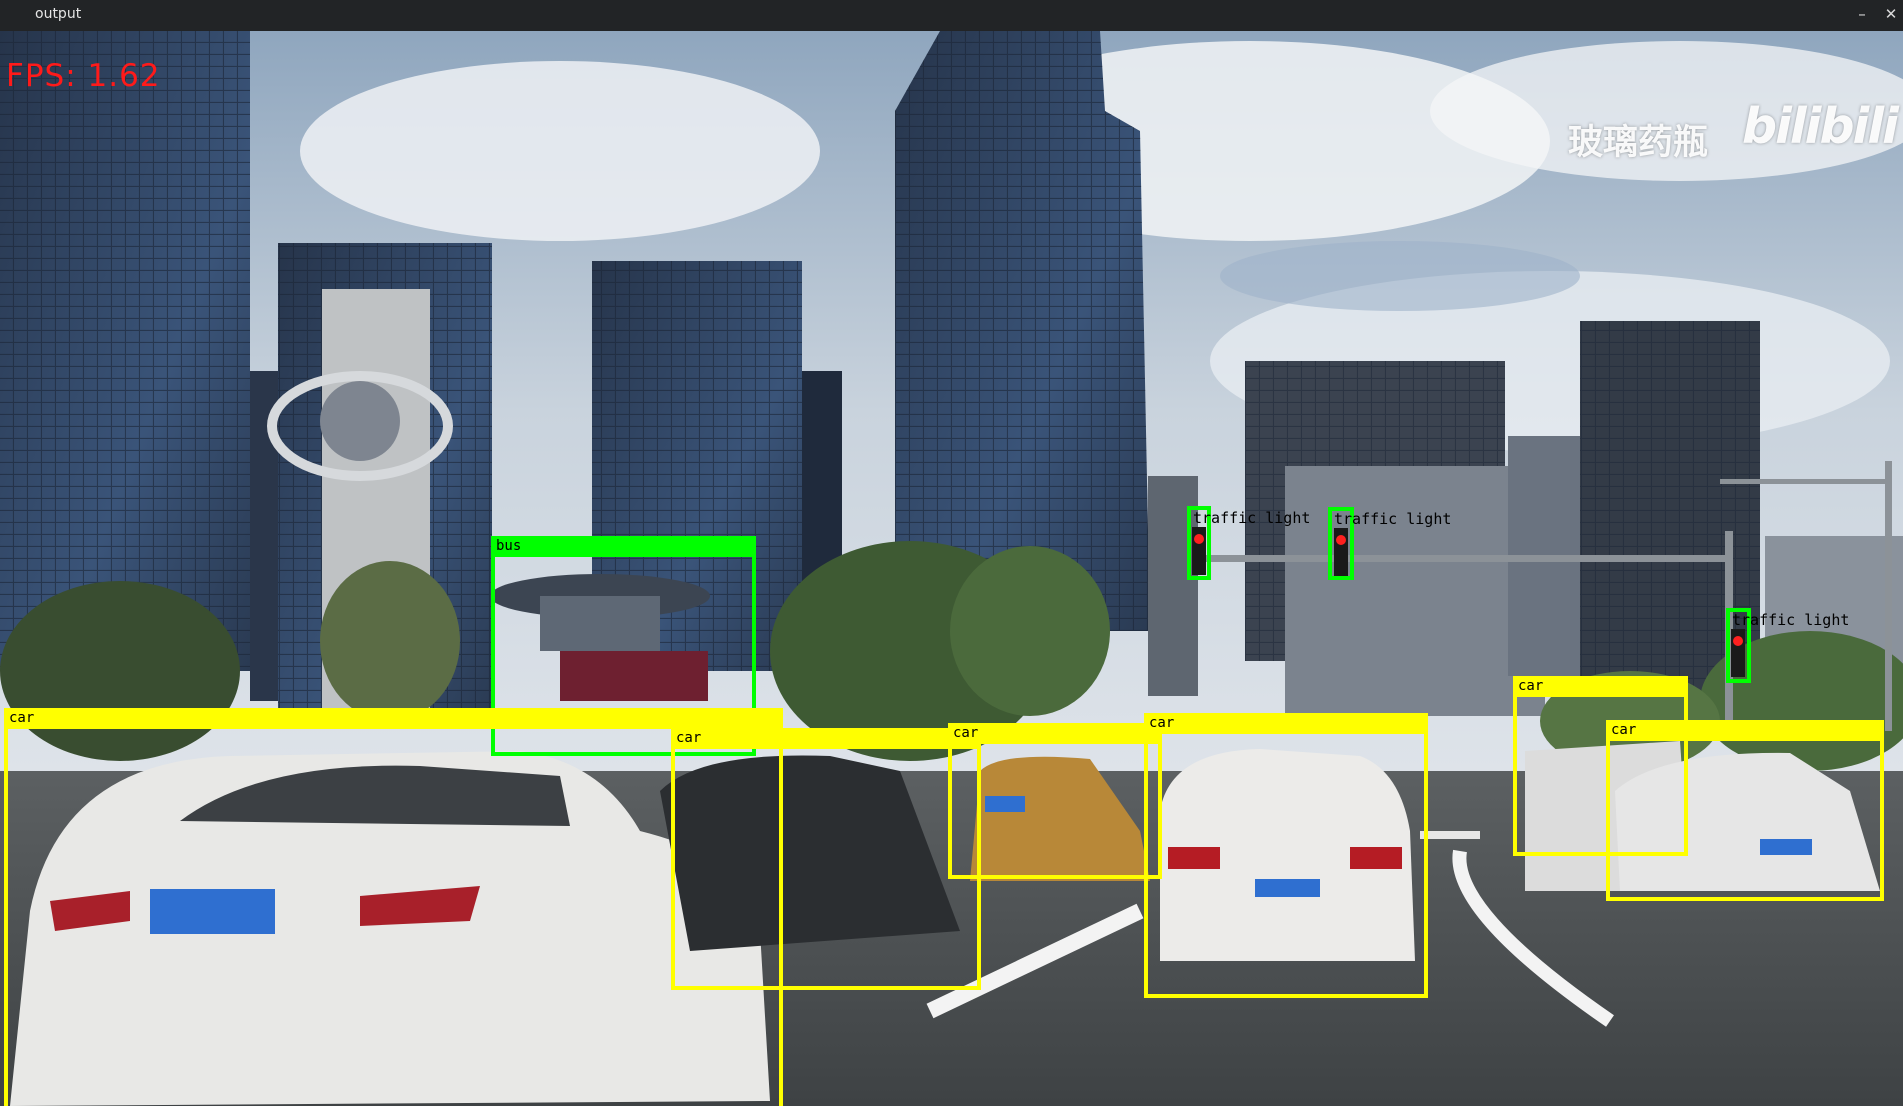 The width and height of the screenshot is (1903, 1106). What do you see at coordinates (1468, 602) in the screenshot?
I see `traffic-light-lamps` at bounding box center [1468, 602].